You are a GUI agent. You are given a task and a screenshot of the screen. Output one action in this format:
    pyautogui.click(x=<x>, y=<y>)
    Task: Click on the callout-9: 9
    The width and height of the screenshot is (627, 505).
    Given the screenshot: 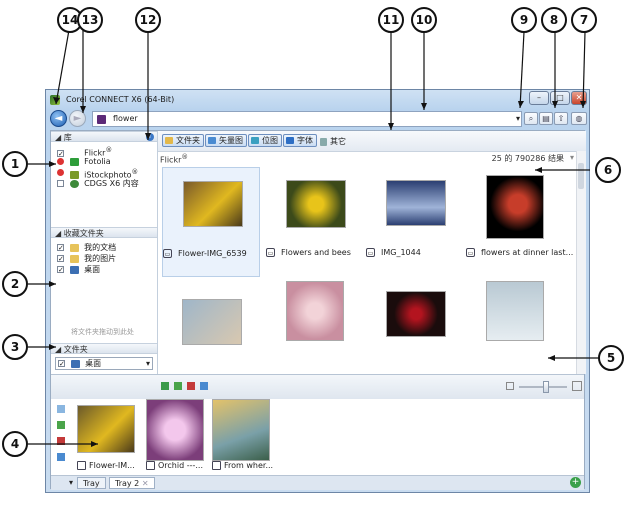 What is the action you would take?
    pyautogui.click(x=524, y=20)
    